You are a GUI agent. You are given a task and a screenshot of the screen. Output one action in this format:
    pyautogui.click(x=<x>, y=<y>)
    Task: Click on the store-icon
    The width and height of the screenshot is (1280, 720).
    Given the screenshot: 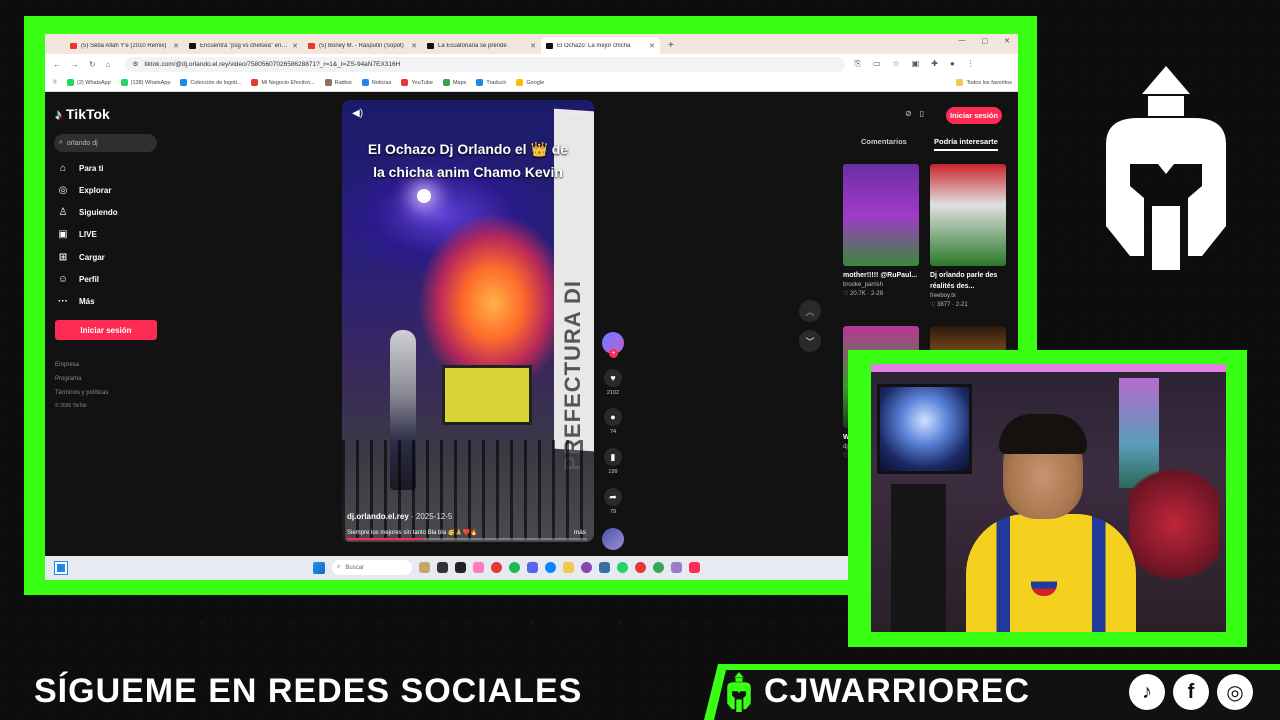 What is the action you would take?
    pyautogui.click(x=604, y=567)
    